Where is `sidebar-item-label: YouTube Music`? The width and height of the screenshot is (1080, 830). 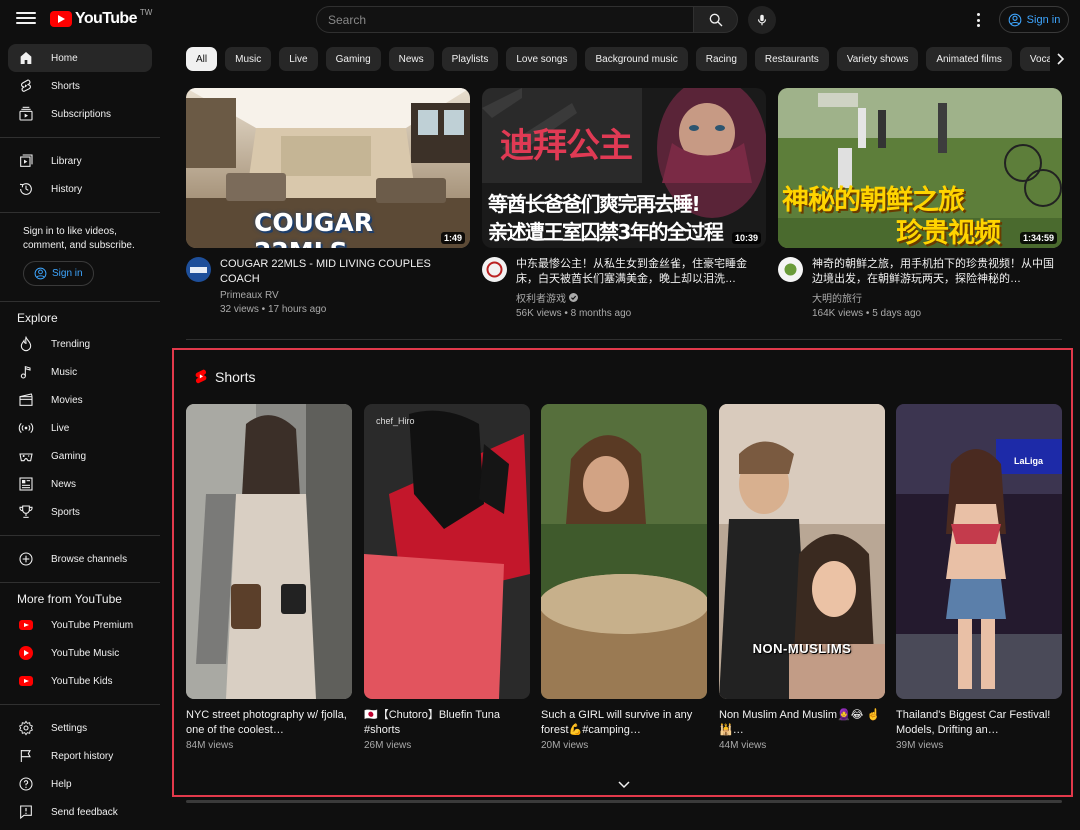 sidebar-item-label: YouTube Music is located at coordinates (85, 653).